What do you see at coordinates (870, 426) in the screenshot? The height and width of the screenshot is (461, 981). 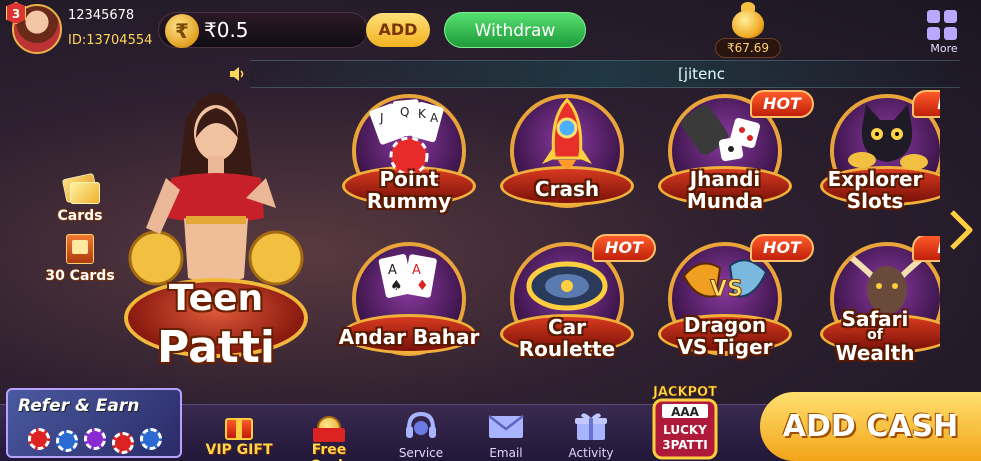 I see `add-cash-button: ADD CASH` at bounding box center [870, 426].